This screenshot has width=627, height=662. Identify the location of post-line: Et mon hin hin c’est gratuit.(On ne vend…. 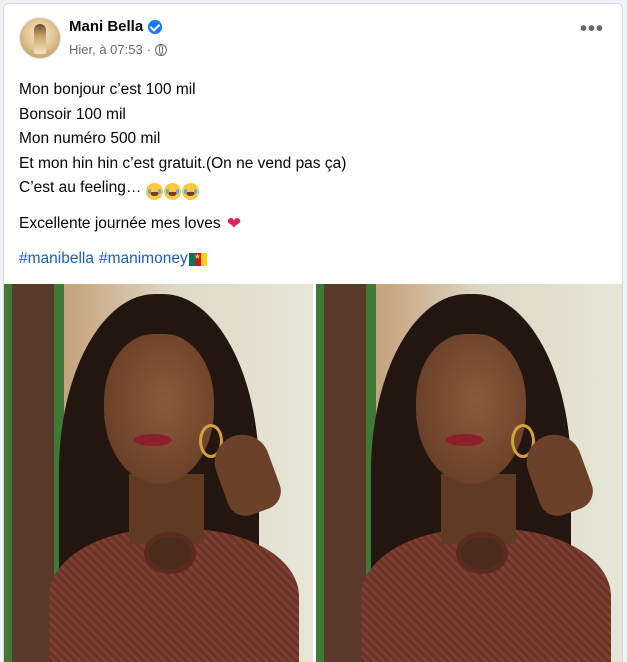
(183, 163).